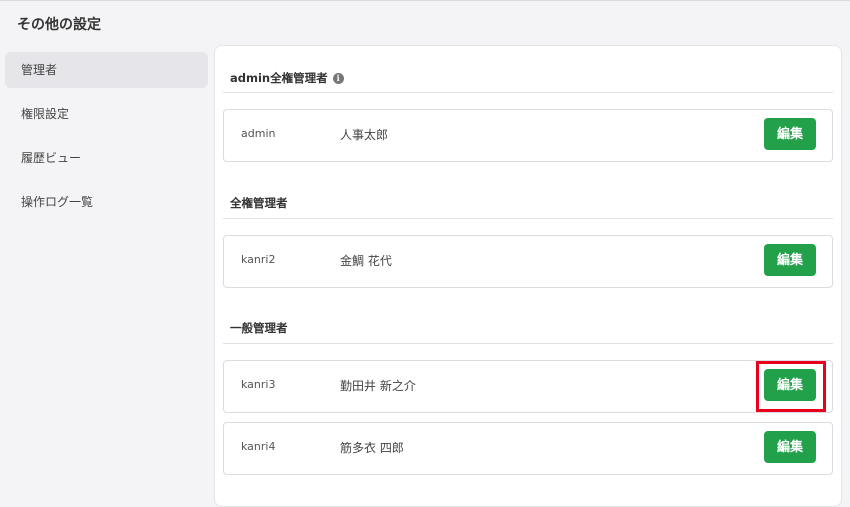 The height and width of the screenshot is (507, 850). What do you see at coordinates (59, 25) in the screenshot?
I see `page-title: その他の設定` at bounding box center [59, 25].